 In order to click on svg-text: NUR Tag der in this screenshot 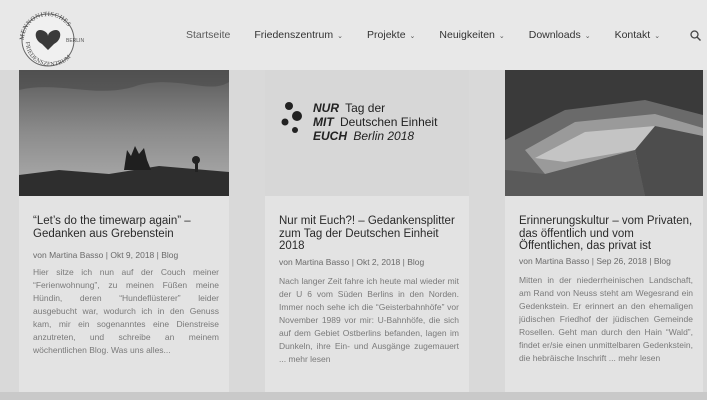, I will do `click(349, 108)`.